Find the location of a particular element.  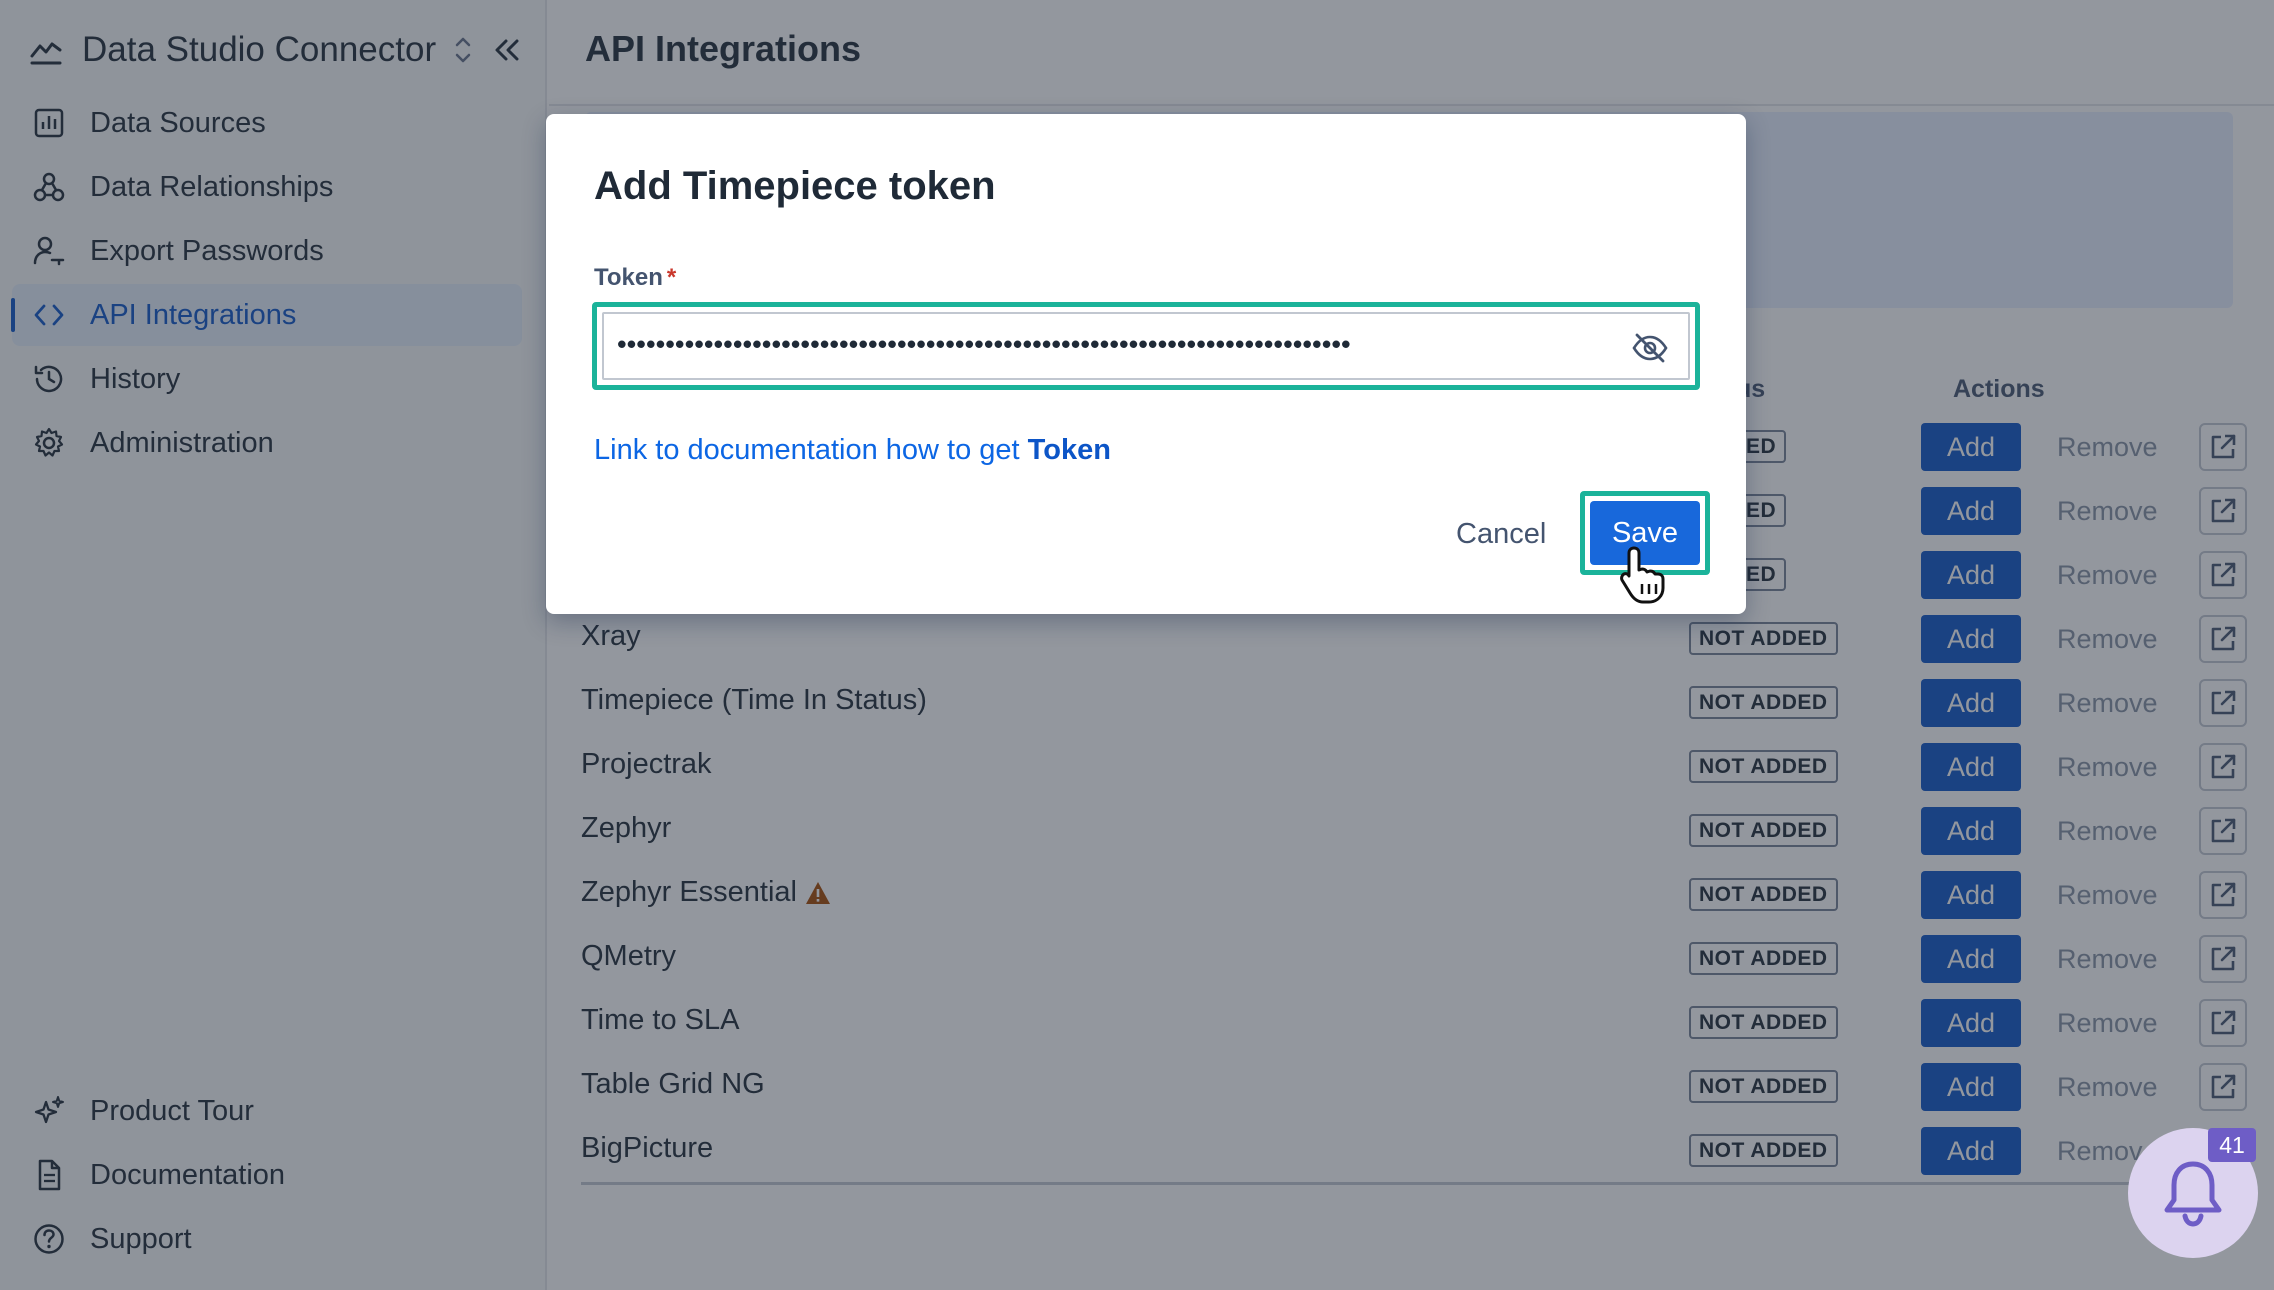

bell-icon is located at coordinates (2193, 1194).